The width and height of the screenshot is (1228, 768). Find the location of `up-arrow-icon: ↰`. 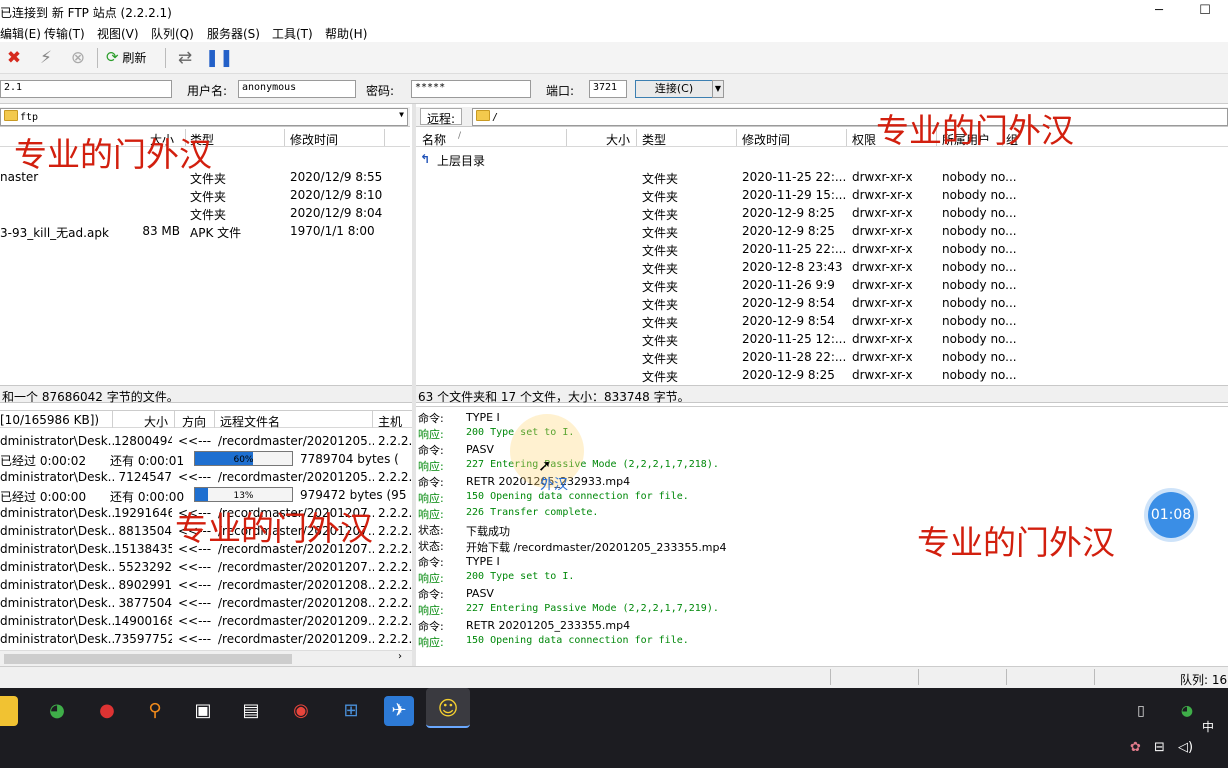

up-arrow-icon: ↰ is located at coordinates (425, 159).